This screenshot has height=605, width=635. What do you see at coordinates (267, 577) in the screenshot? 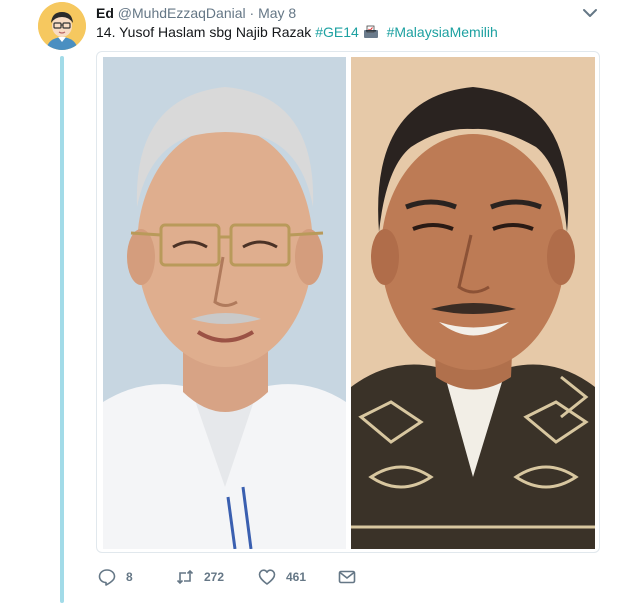
I see `heart-icon` at bounding box center [267, 577].